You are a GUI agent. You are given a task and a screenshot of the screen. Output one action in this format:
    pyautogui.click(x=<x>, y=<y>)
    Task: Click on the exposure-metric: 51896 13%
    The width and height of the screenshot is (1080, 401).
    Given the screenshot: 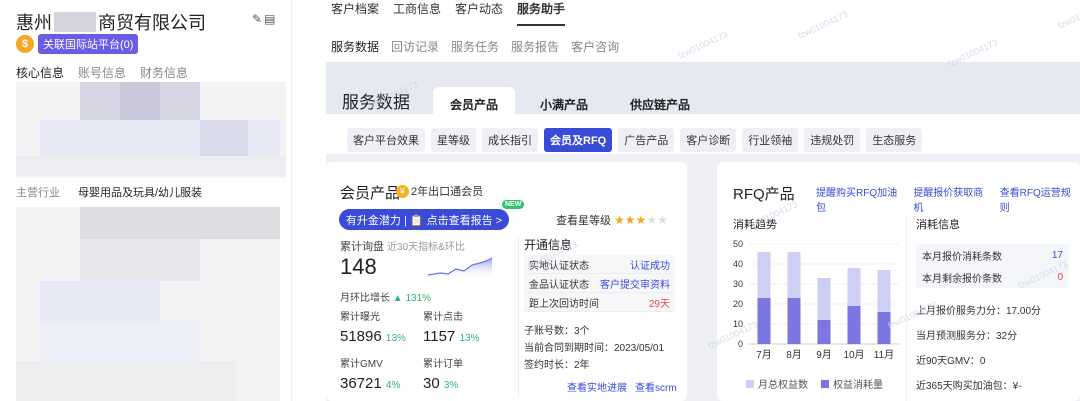 What is the action you would take?
    pyautogui.click(x=373, y=336)
    